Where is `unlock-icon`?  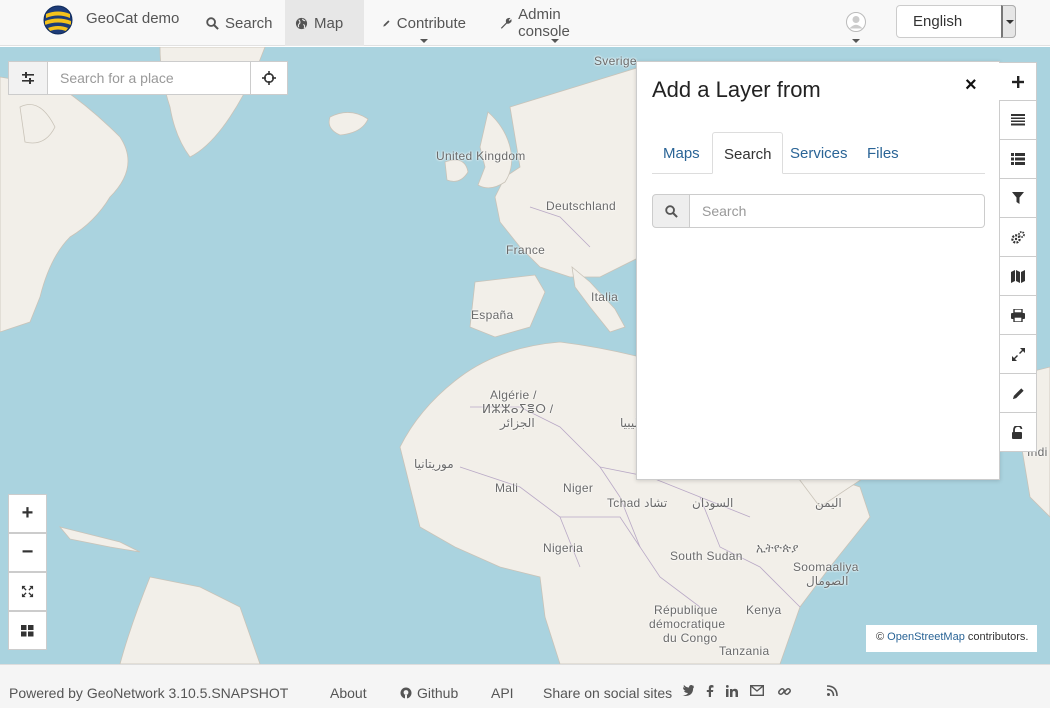
unlock-icon is located at coordinates (1017, 432).